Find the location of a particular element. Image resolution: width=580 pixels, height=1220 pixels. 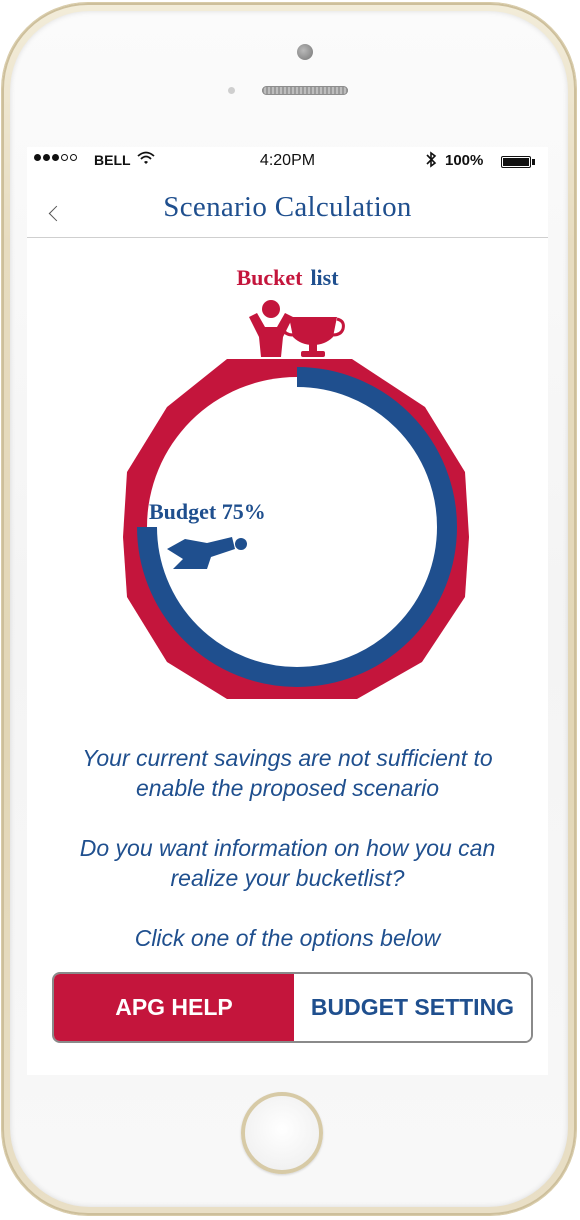

message-line: realize your bucketlist? is located at coordinates (287, 878).